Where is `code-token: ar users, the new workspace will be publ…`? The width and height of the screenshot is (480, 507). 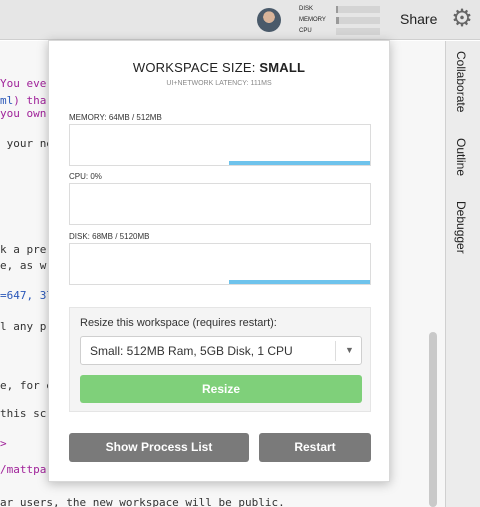 code-token: ar users, the new workspace will be publ… is located at coordinates (142, 501).